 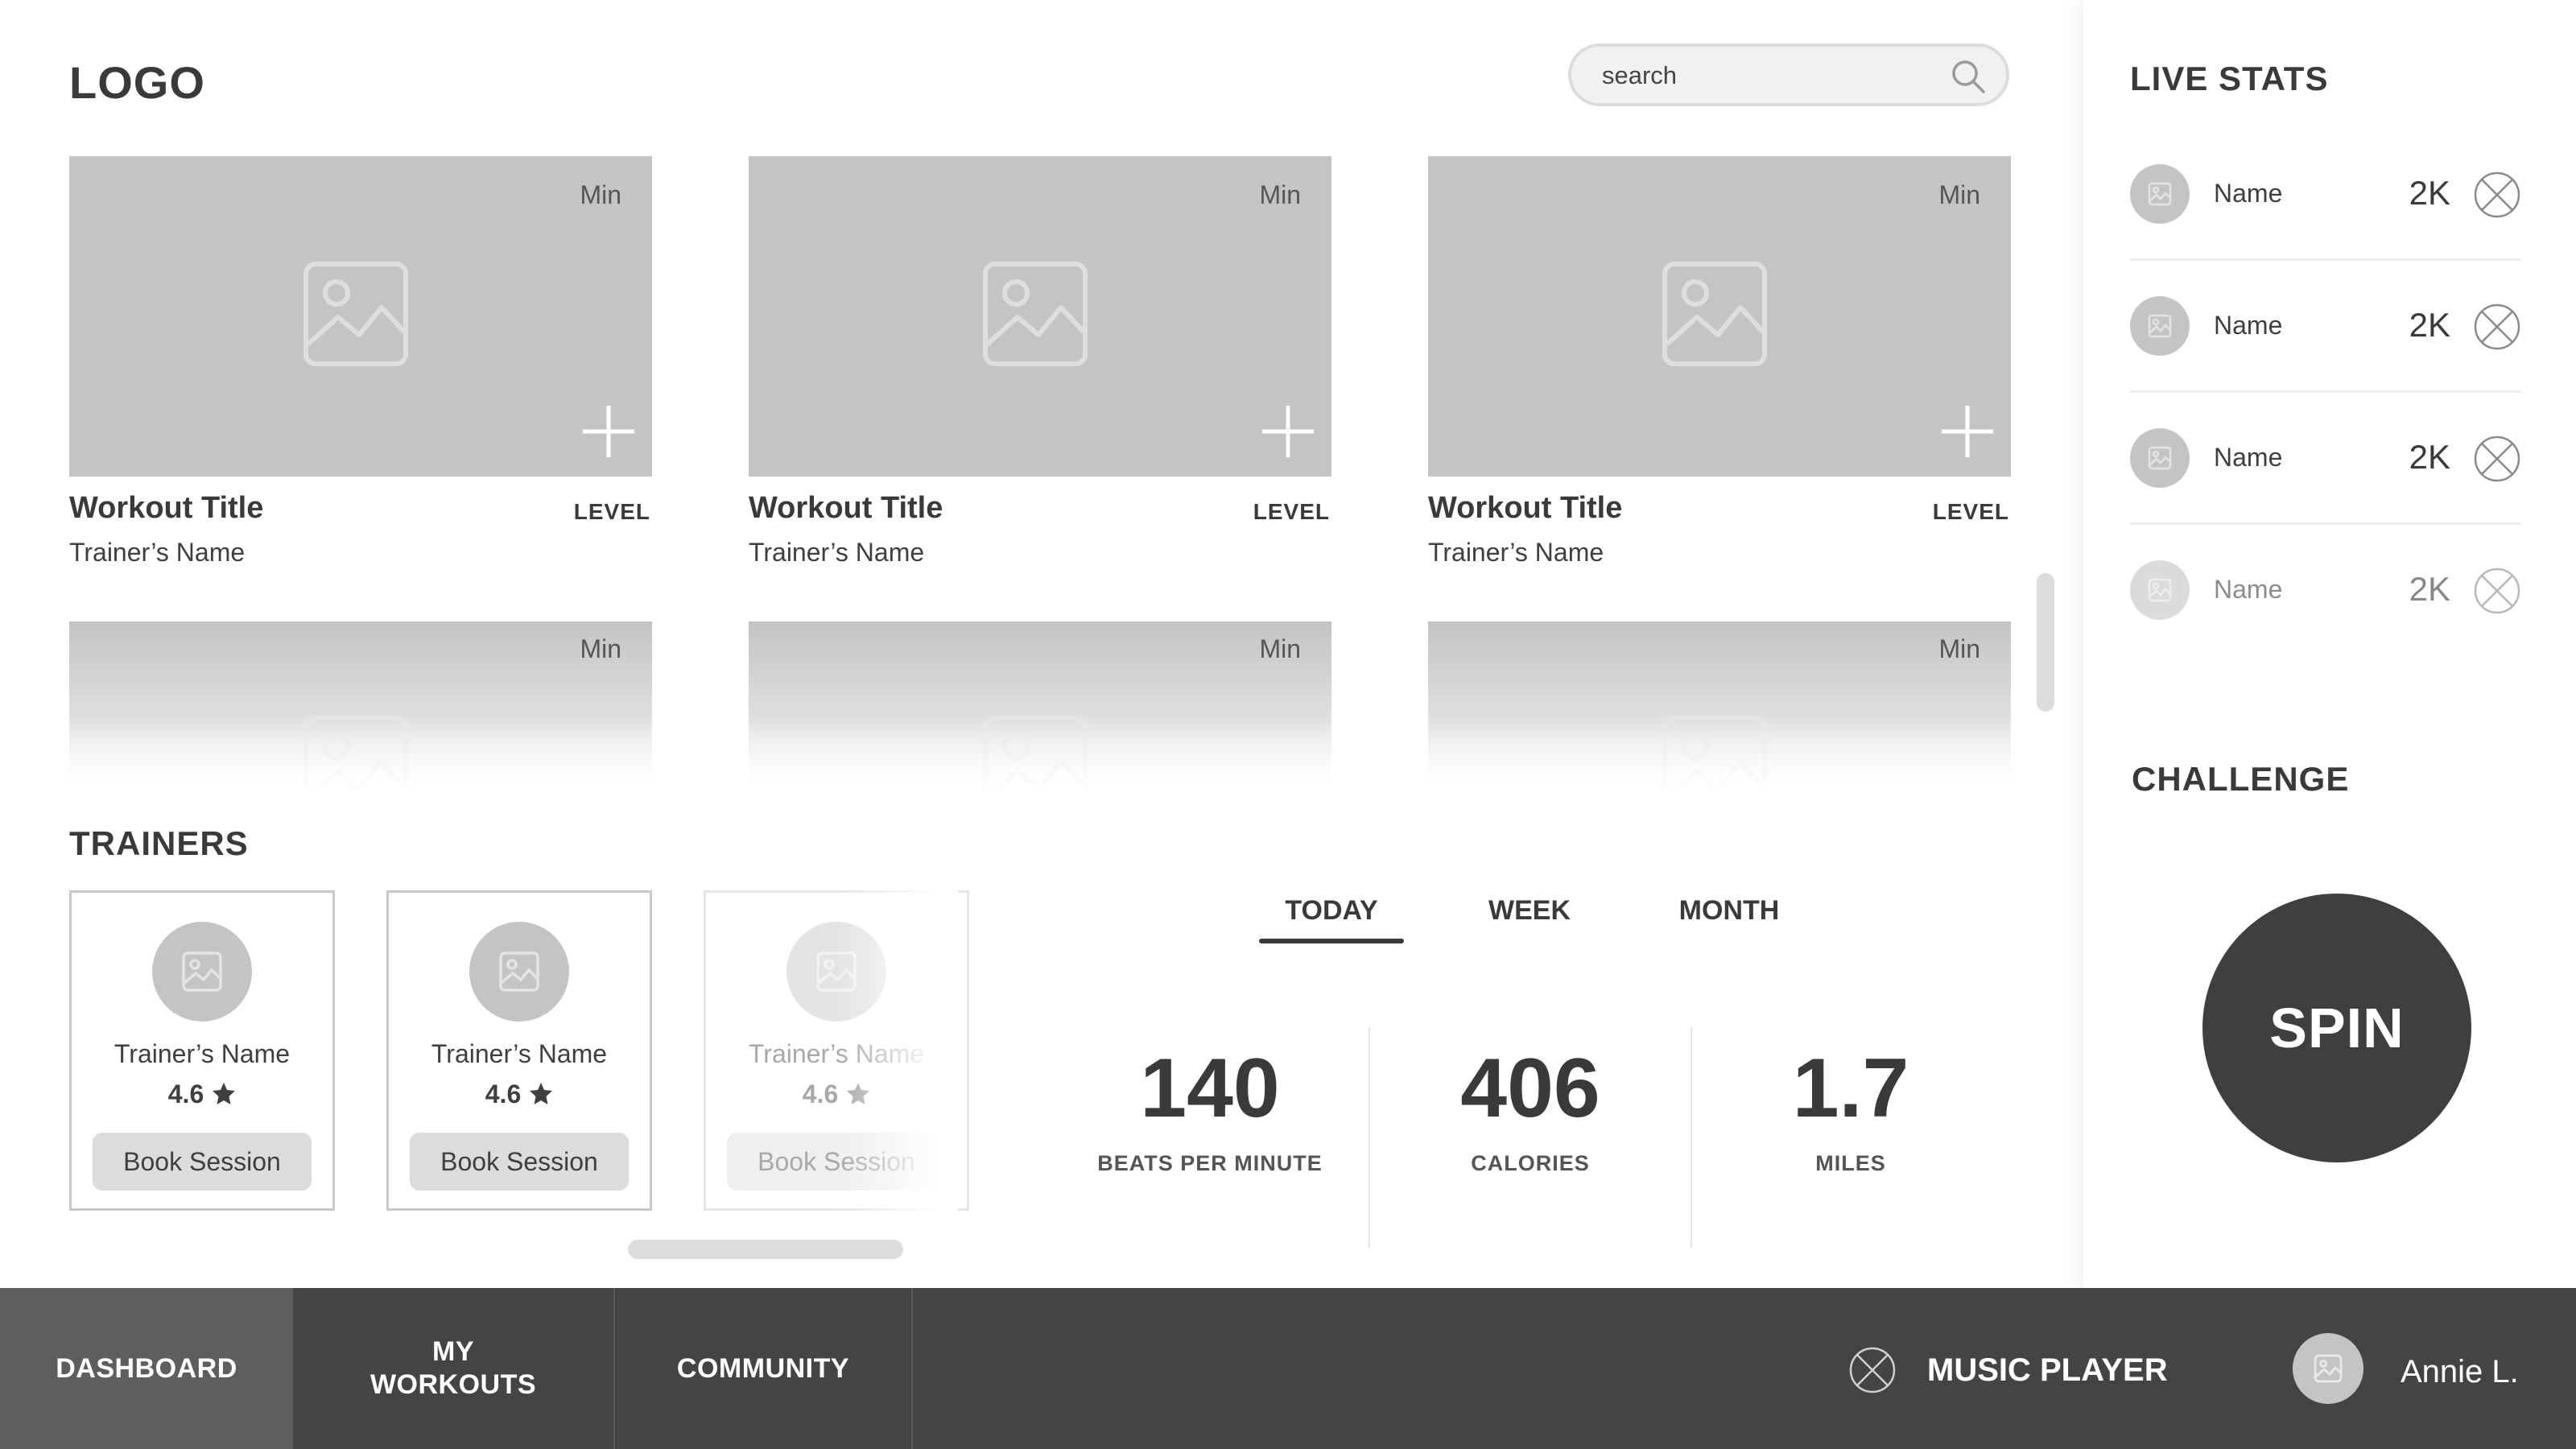 I want to click on stat-value: 406, so click(x=1530, y=1088).